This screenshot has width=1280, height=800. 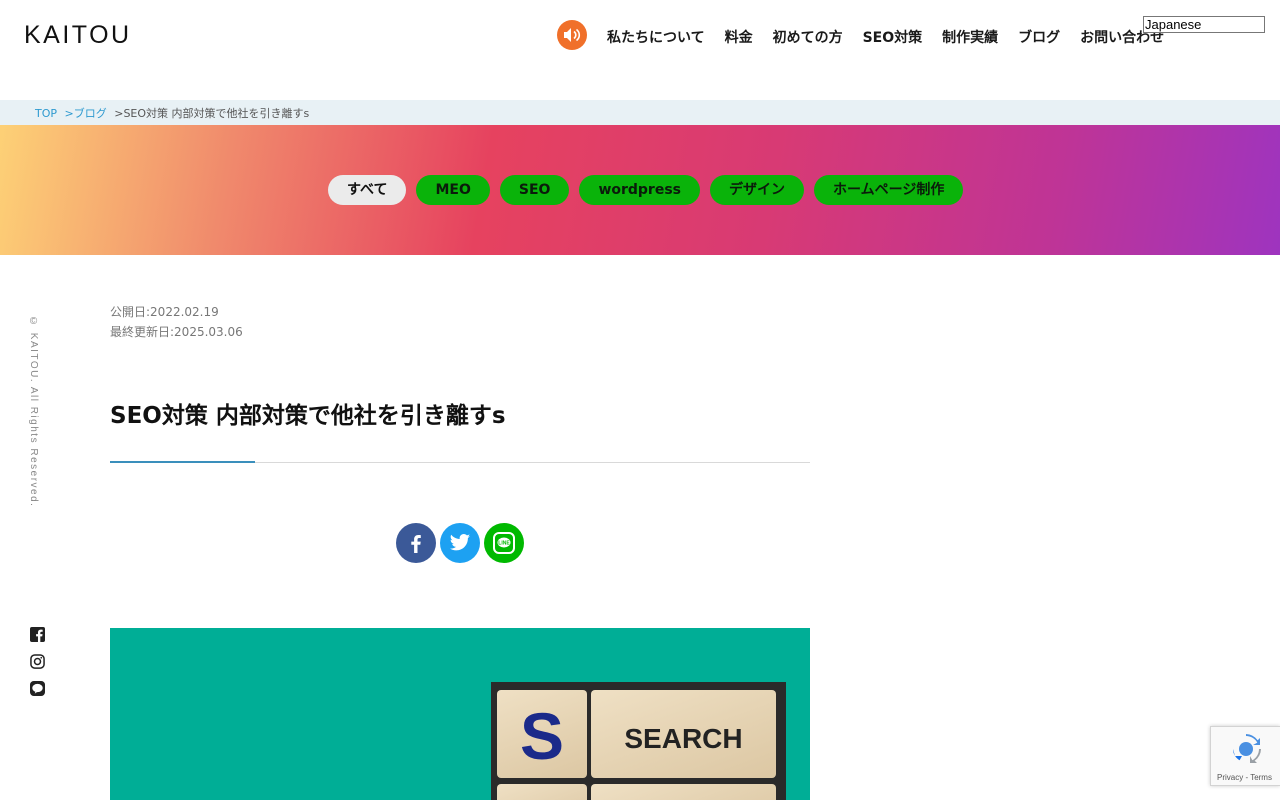 What do you see at coordinates (739, 37) in the screenshot?
I see `nav-pricing: 料金` at bounding box center [739, 37].